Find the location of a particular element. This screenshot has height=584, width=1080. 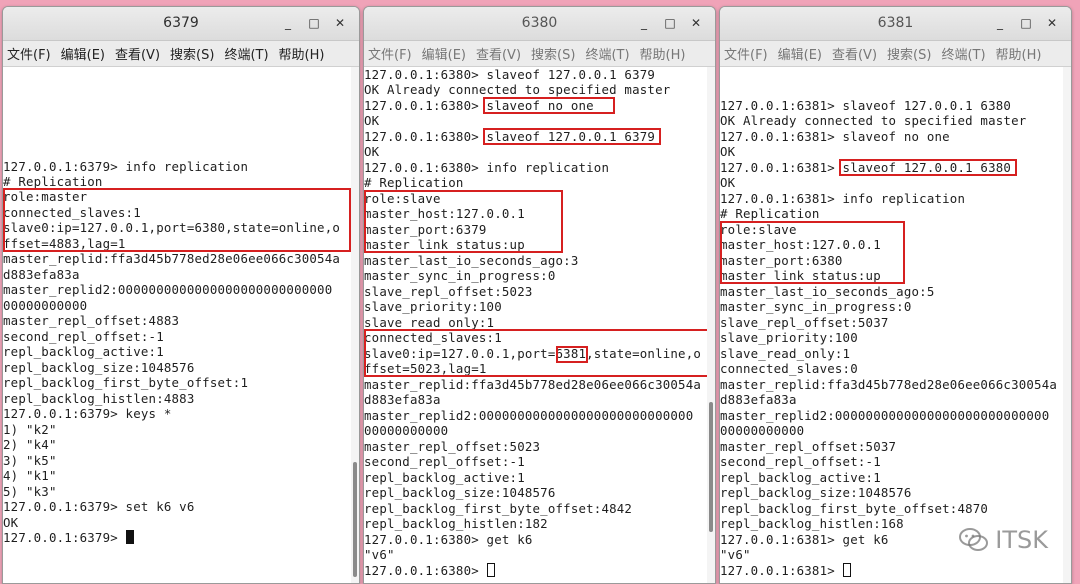

terminal-line: 127.0.0.1:6381> get k6 is located at coordinates (804, 539).